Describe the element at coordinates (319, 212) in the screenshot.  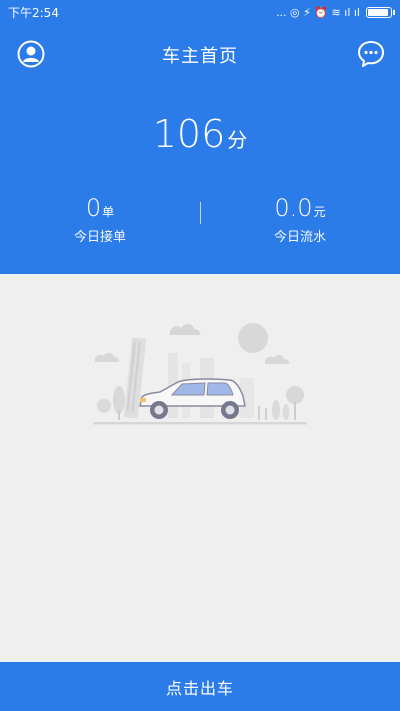
I see `revenue-unit: 元` at that location.